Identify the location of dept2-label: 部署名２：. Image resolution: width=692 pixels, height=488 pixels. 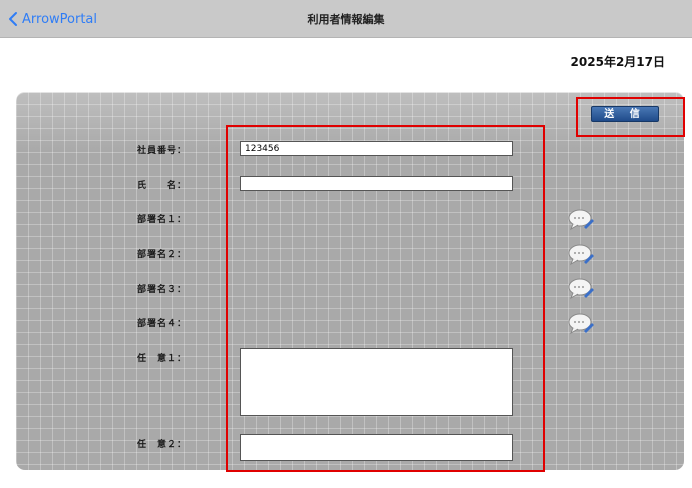
(162, 255).